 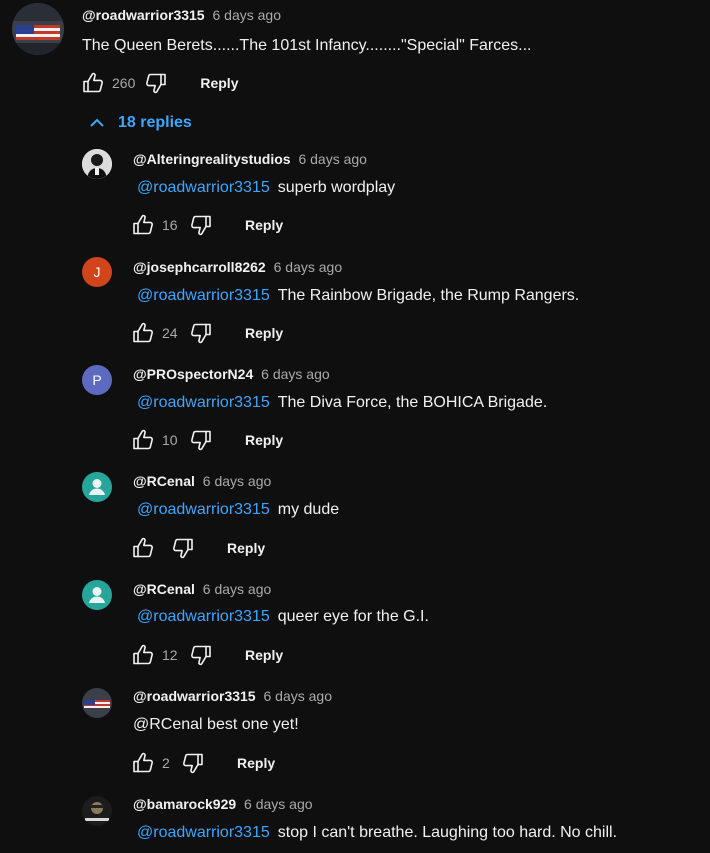 What do you see at coordinates (170, 655) in the screenshot?
I see `like-count: 12` at bounding box center [170, 655].